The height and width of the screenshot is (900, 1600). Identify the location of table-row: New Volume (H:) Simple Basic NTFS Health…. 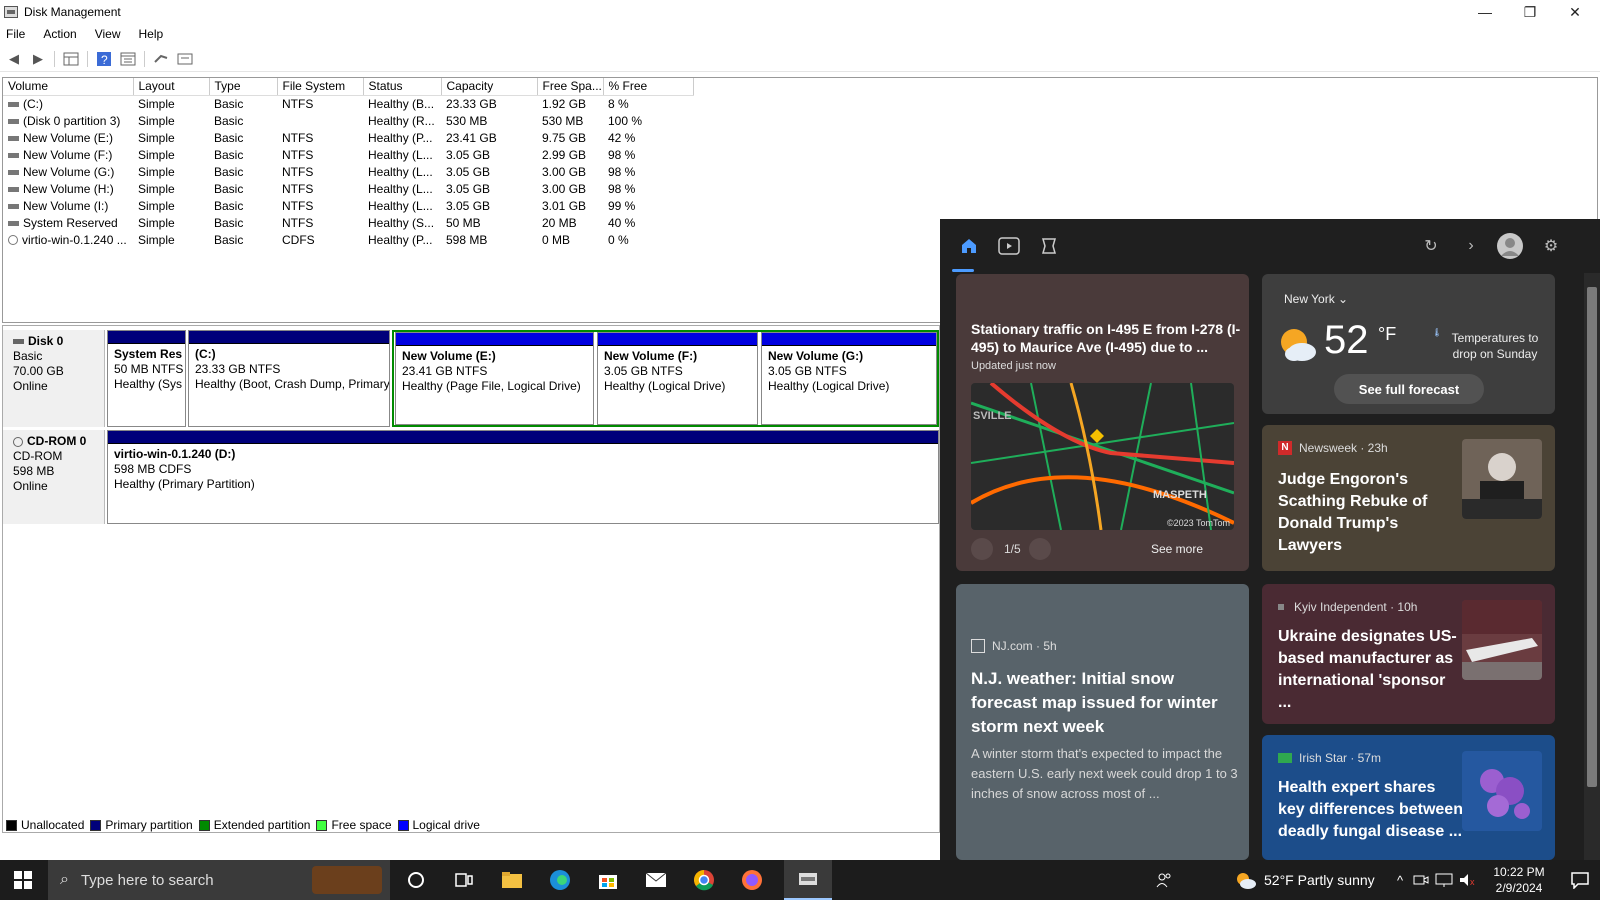
(348, 188).